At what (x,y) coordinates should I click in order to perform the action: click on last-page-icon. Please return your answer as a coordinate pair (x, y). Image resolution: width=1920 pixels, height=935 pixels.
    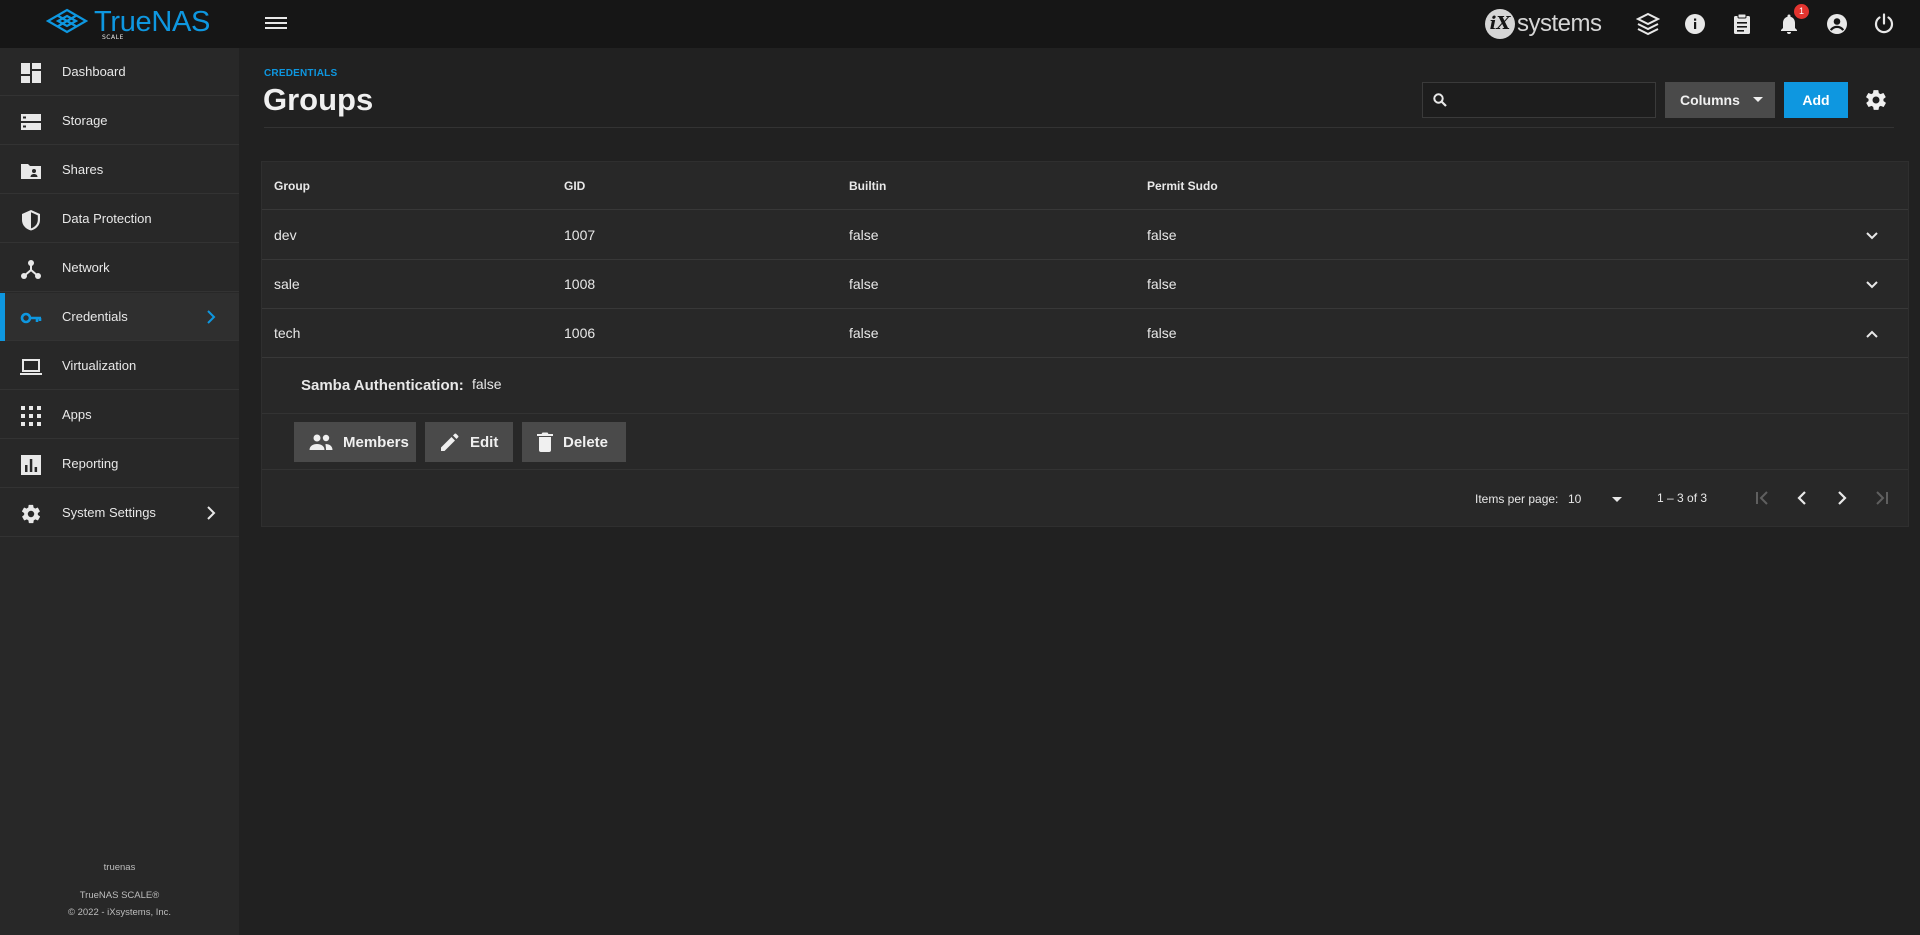
    Looking at the image, I should click on (1882, 498).